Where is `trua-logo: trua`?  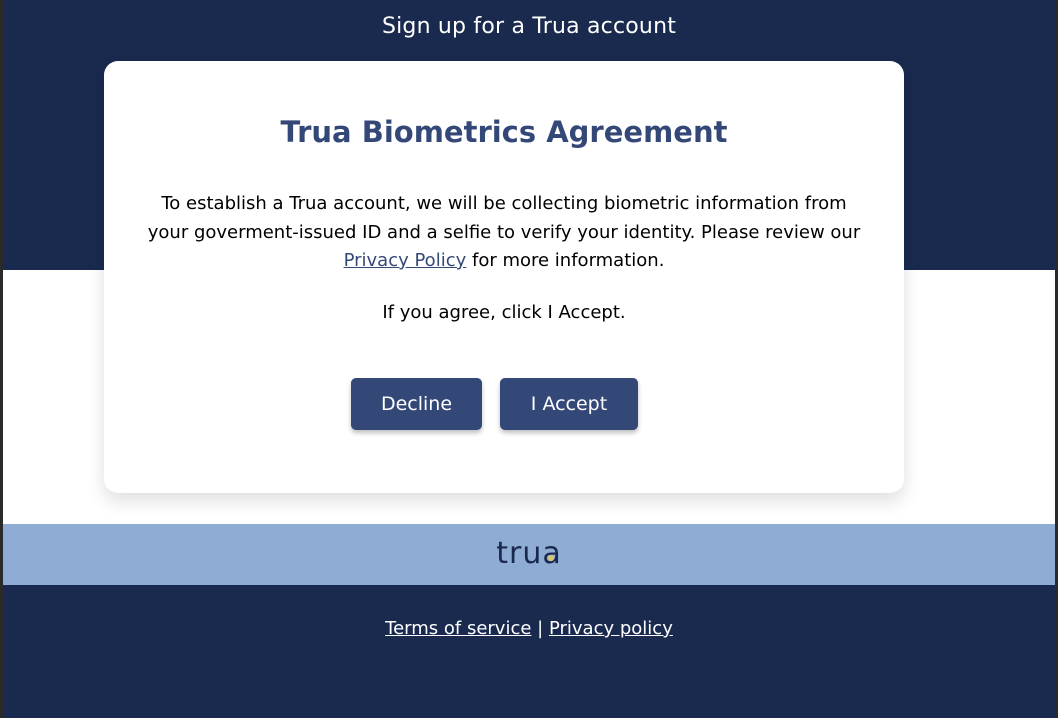
trua-logo: trua is located at coordinates (529, 553).